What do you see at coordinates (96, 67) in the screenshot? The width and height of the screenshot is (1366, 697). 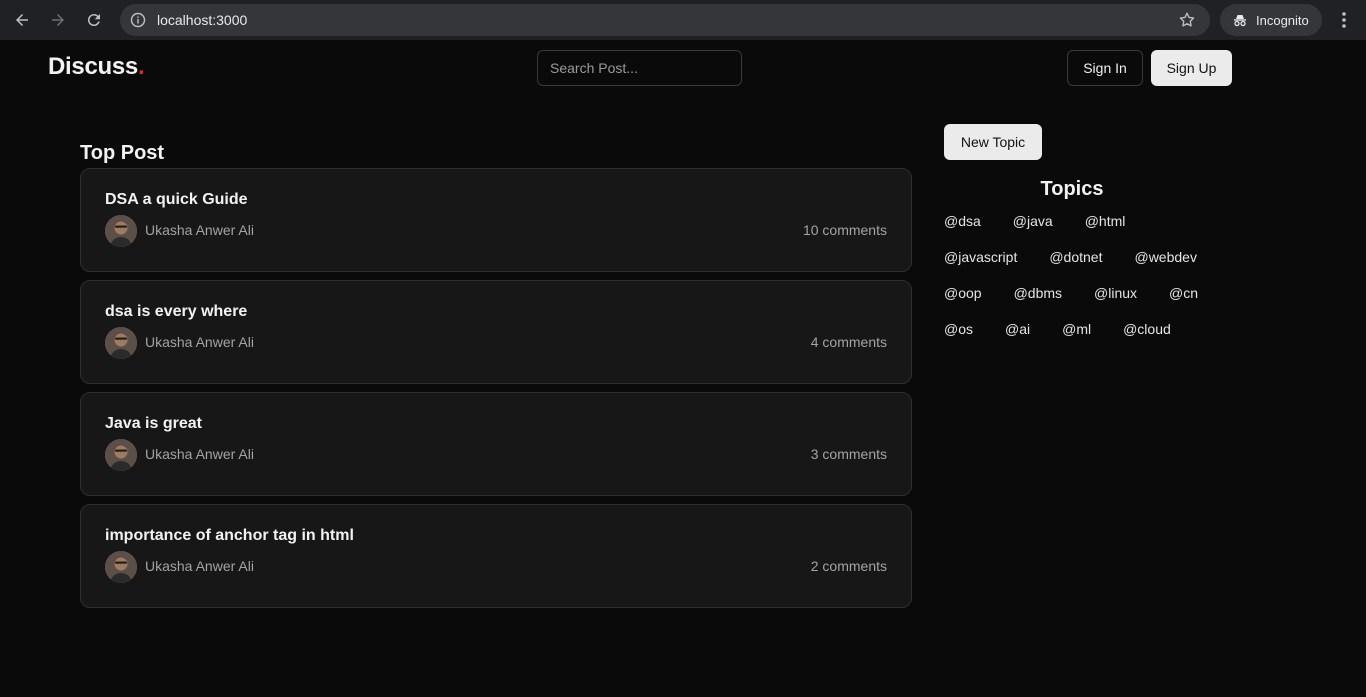 I see `site-logo: Discuss.` at bounding box center [96, 67].